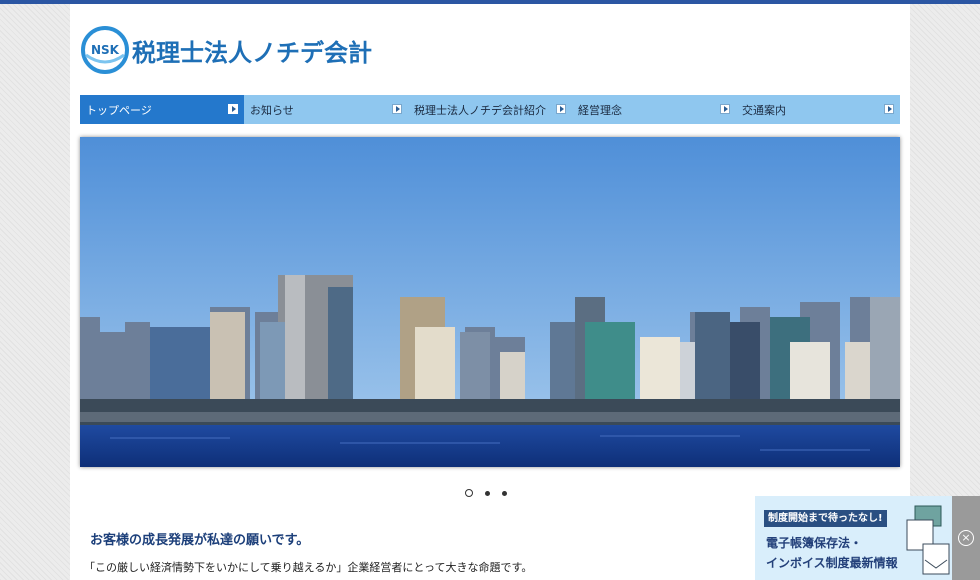 This screenshot has height=580, width=980. Describe the element at coordinates (764, 110) in the screenshot. I see `nav-label: 交通案内` at that location.